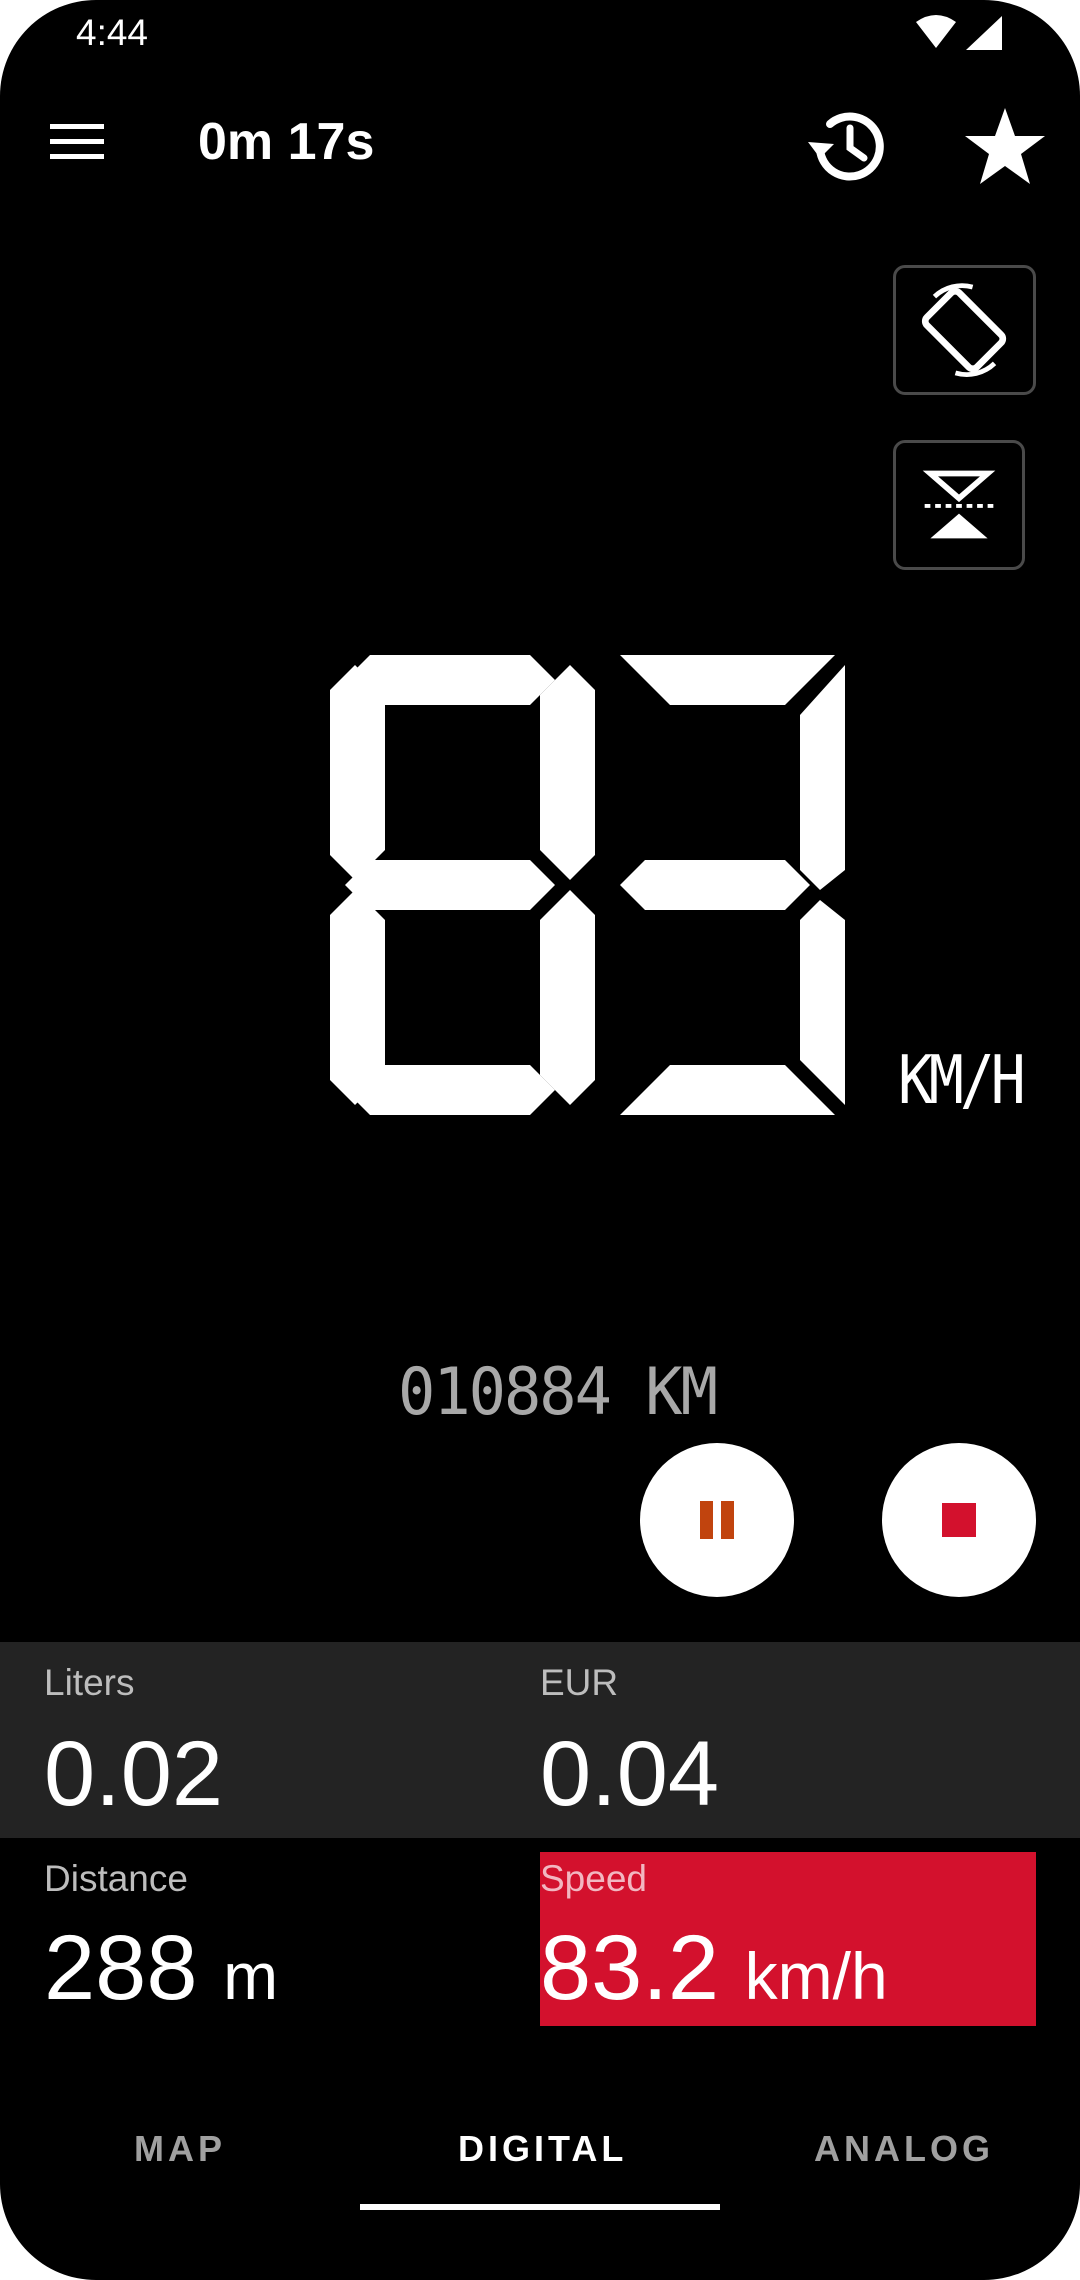 This screenshot has width=1080, height=2280. Describe the element at coordinates (542, 2149) in the screenshot. I see `tab-digital: DIGITAL` at that location.